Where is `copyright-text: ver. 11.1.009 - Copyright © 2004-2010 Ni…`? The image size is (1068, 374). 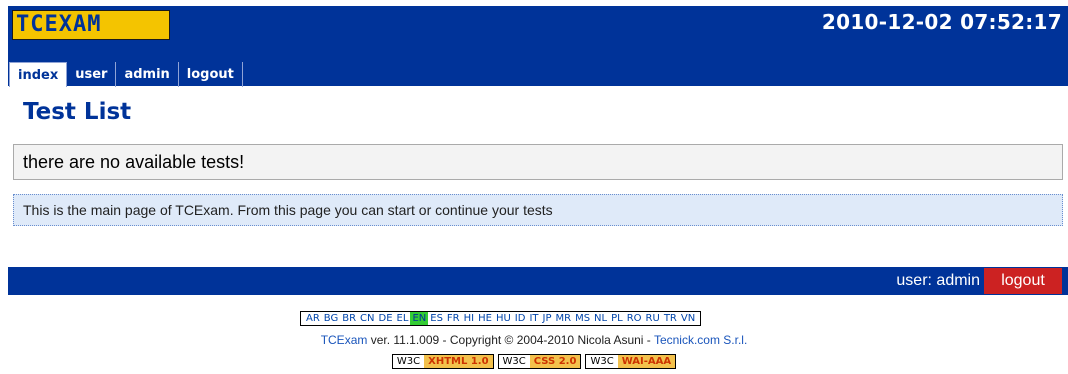 copyright-text: ver. 11.1.009 - Copyright © 2004-2010 Ni… is located at coordinates (510, 340).